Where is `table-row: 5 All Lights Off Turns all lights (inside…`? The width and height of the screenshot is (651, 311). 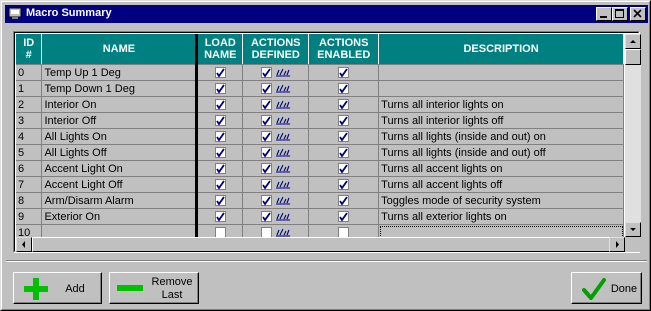
table-row: 5 All Lights Off Turns all lights (inside… is located at coordinates (320, 152).